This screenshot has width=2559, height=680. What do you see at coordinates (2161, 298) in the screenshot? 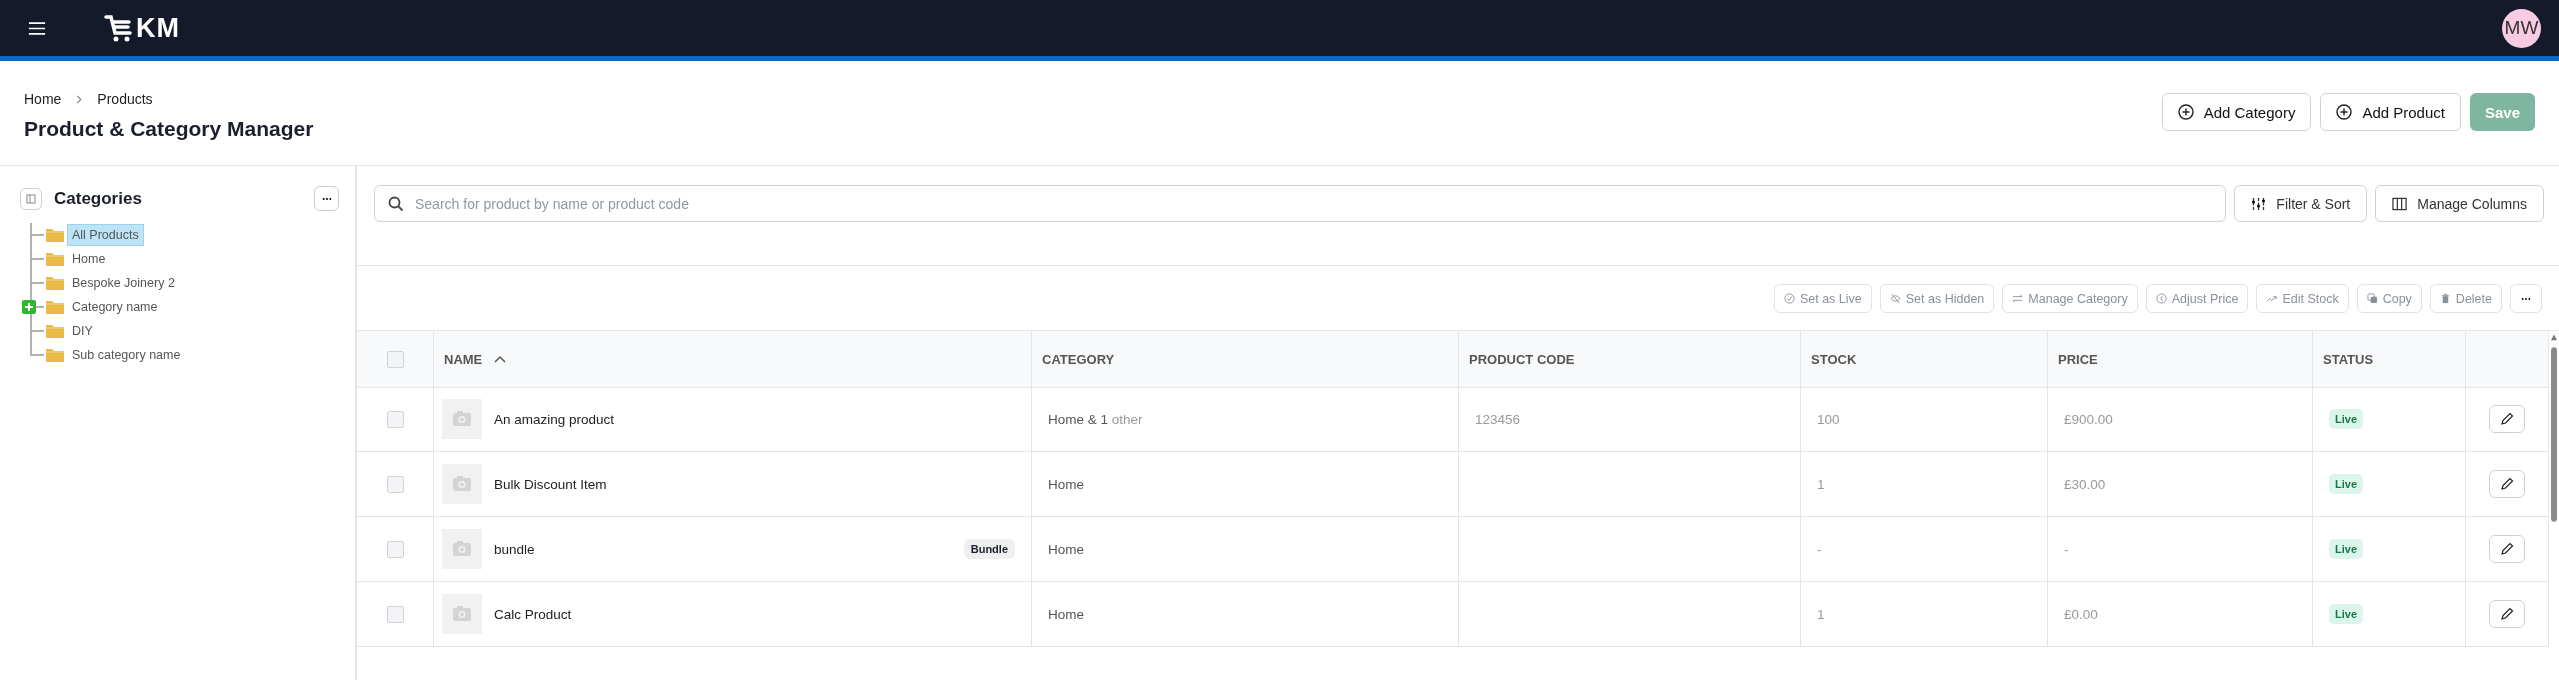
I see `currency-icon` at bounding box center [2161, 298].